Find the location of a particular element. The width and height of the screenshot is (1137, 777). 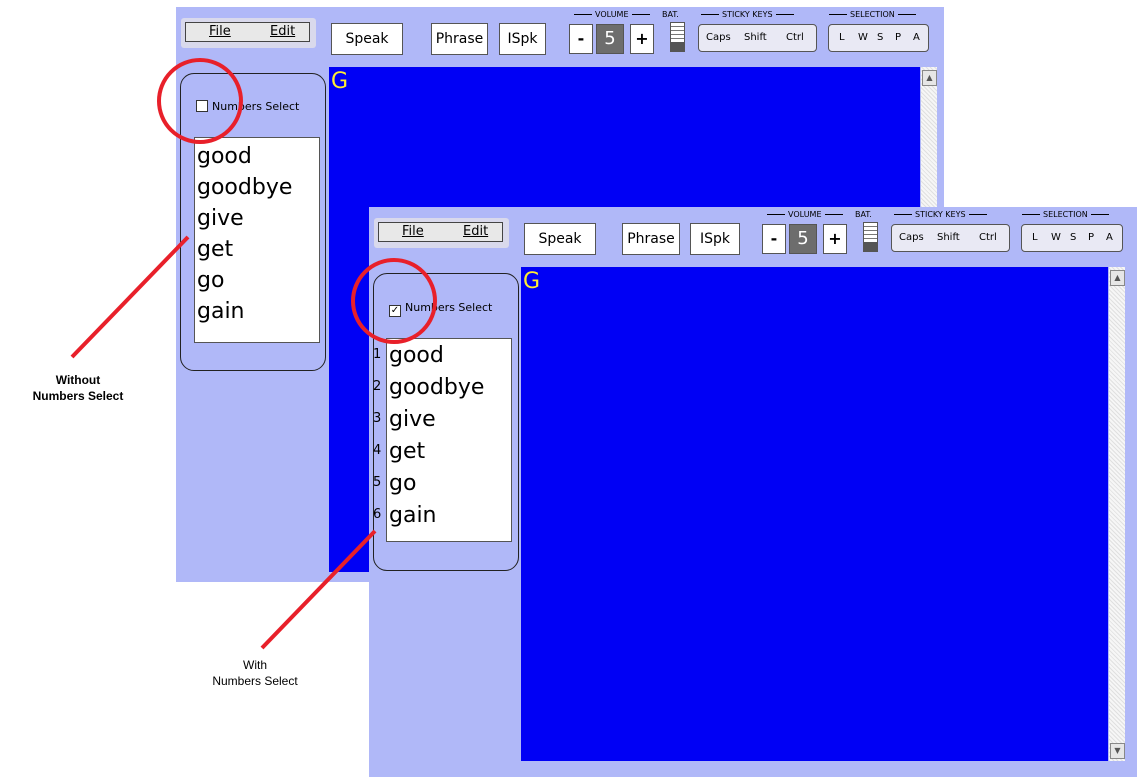

callout-line-without is located at coordinates (130, 297).